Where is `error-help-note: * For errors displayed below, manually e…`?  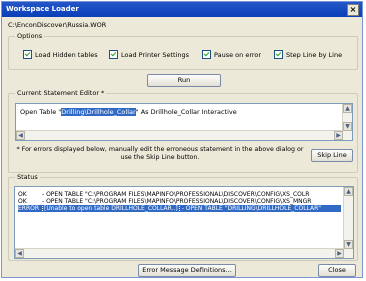 error-help-note: * For errors displayed below, manually e… is located at coordinates (160, 153).